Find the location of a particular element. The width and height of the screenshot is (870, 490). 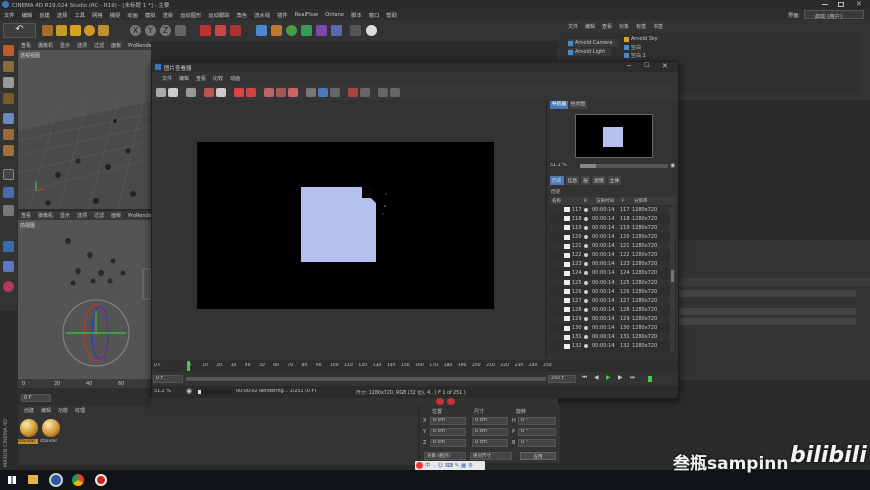

play-icon: ▶ is located at coordinates (608, 377).